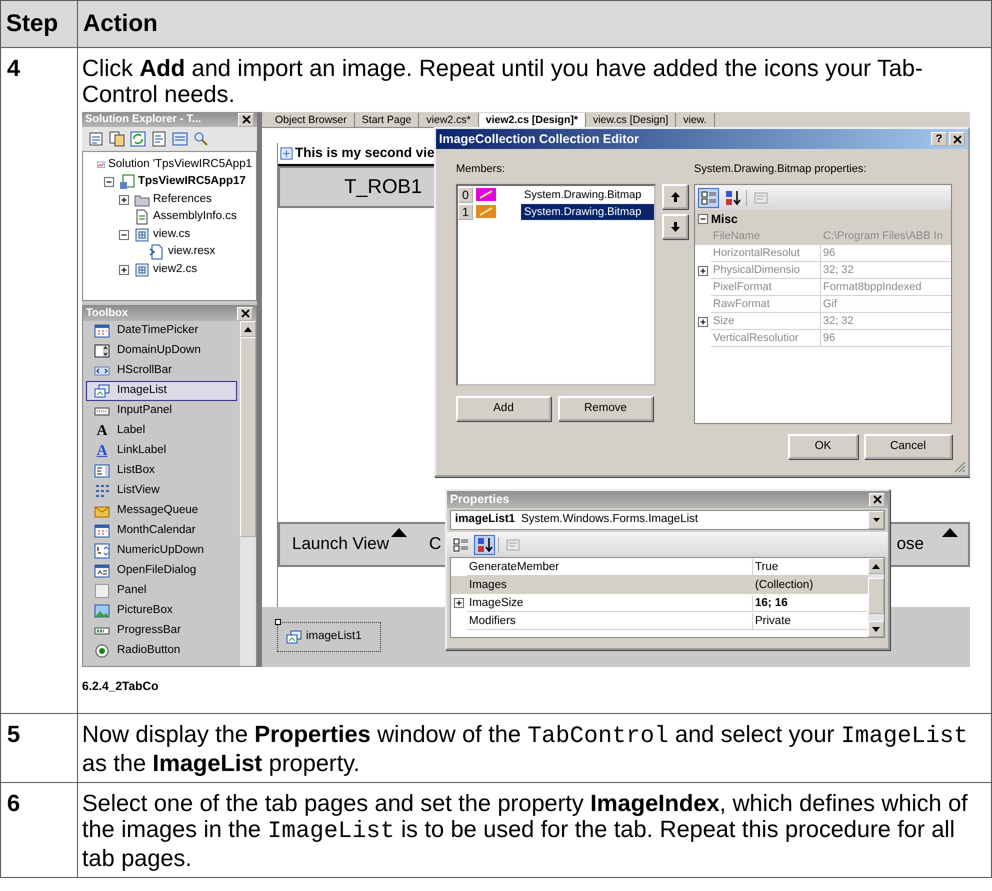 This screenshot has height=891, width=992. What do you see at coordinates (823, 447) in the screenshot?
I see `ok-button: OK` at bounding box center [823, 447].